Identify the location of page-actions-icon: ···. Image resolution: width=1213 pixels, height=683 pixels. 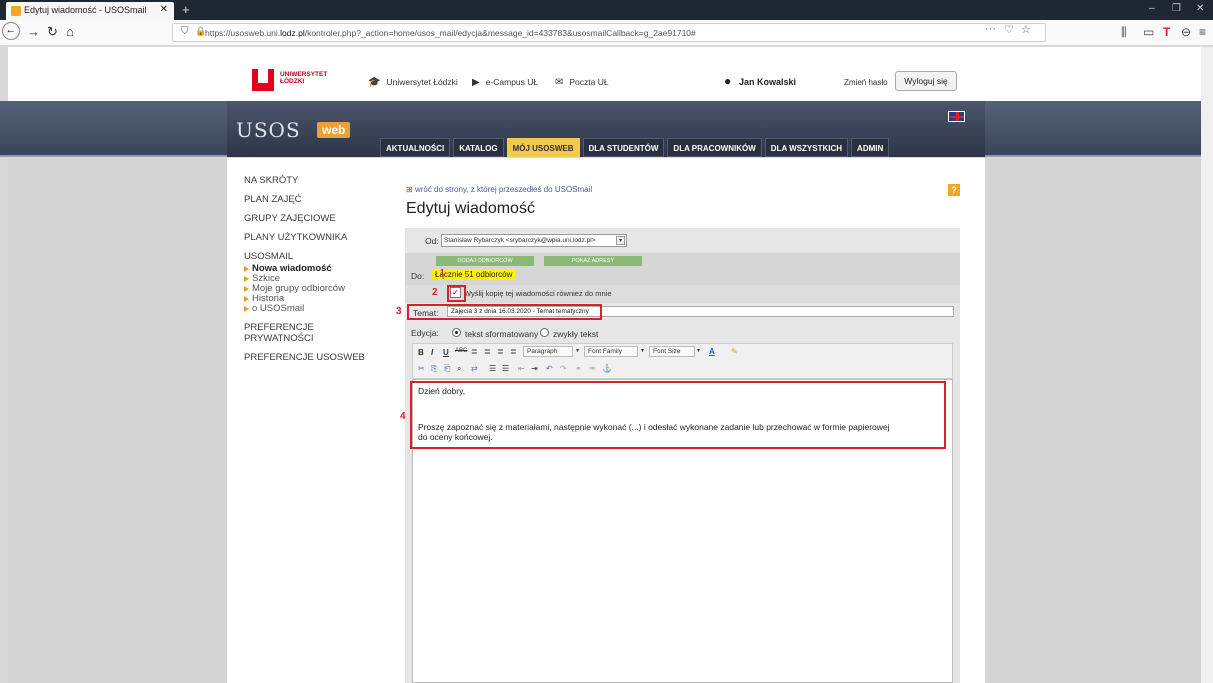
(990, 29).